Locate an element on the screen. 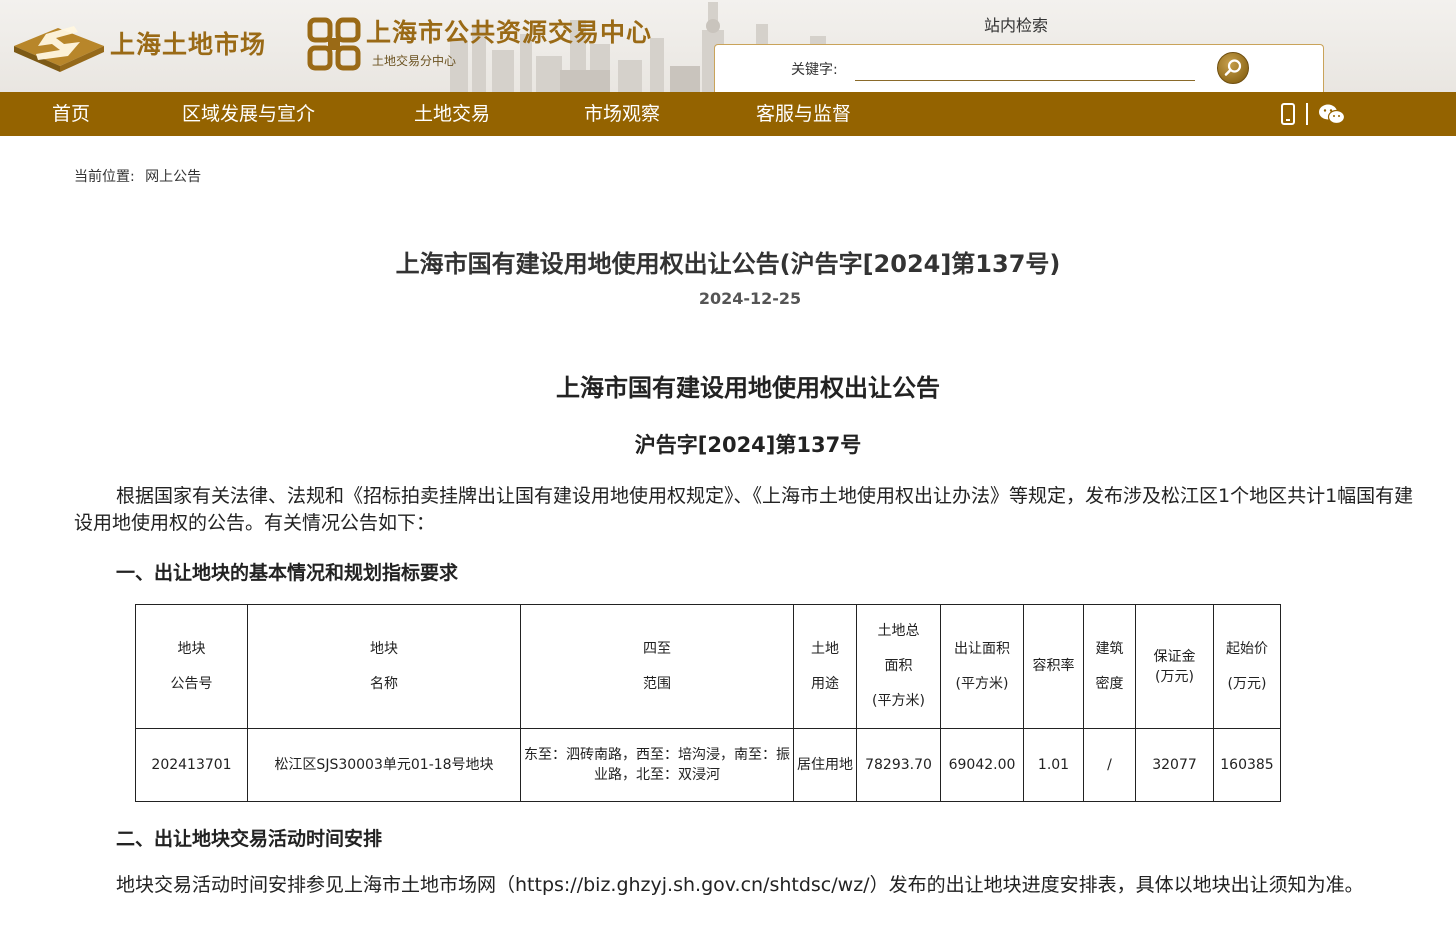 The height and width of the screenshot is (944, 1456). nav-divider is located at coordinates (1307, 114).